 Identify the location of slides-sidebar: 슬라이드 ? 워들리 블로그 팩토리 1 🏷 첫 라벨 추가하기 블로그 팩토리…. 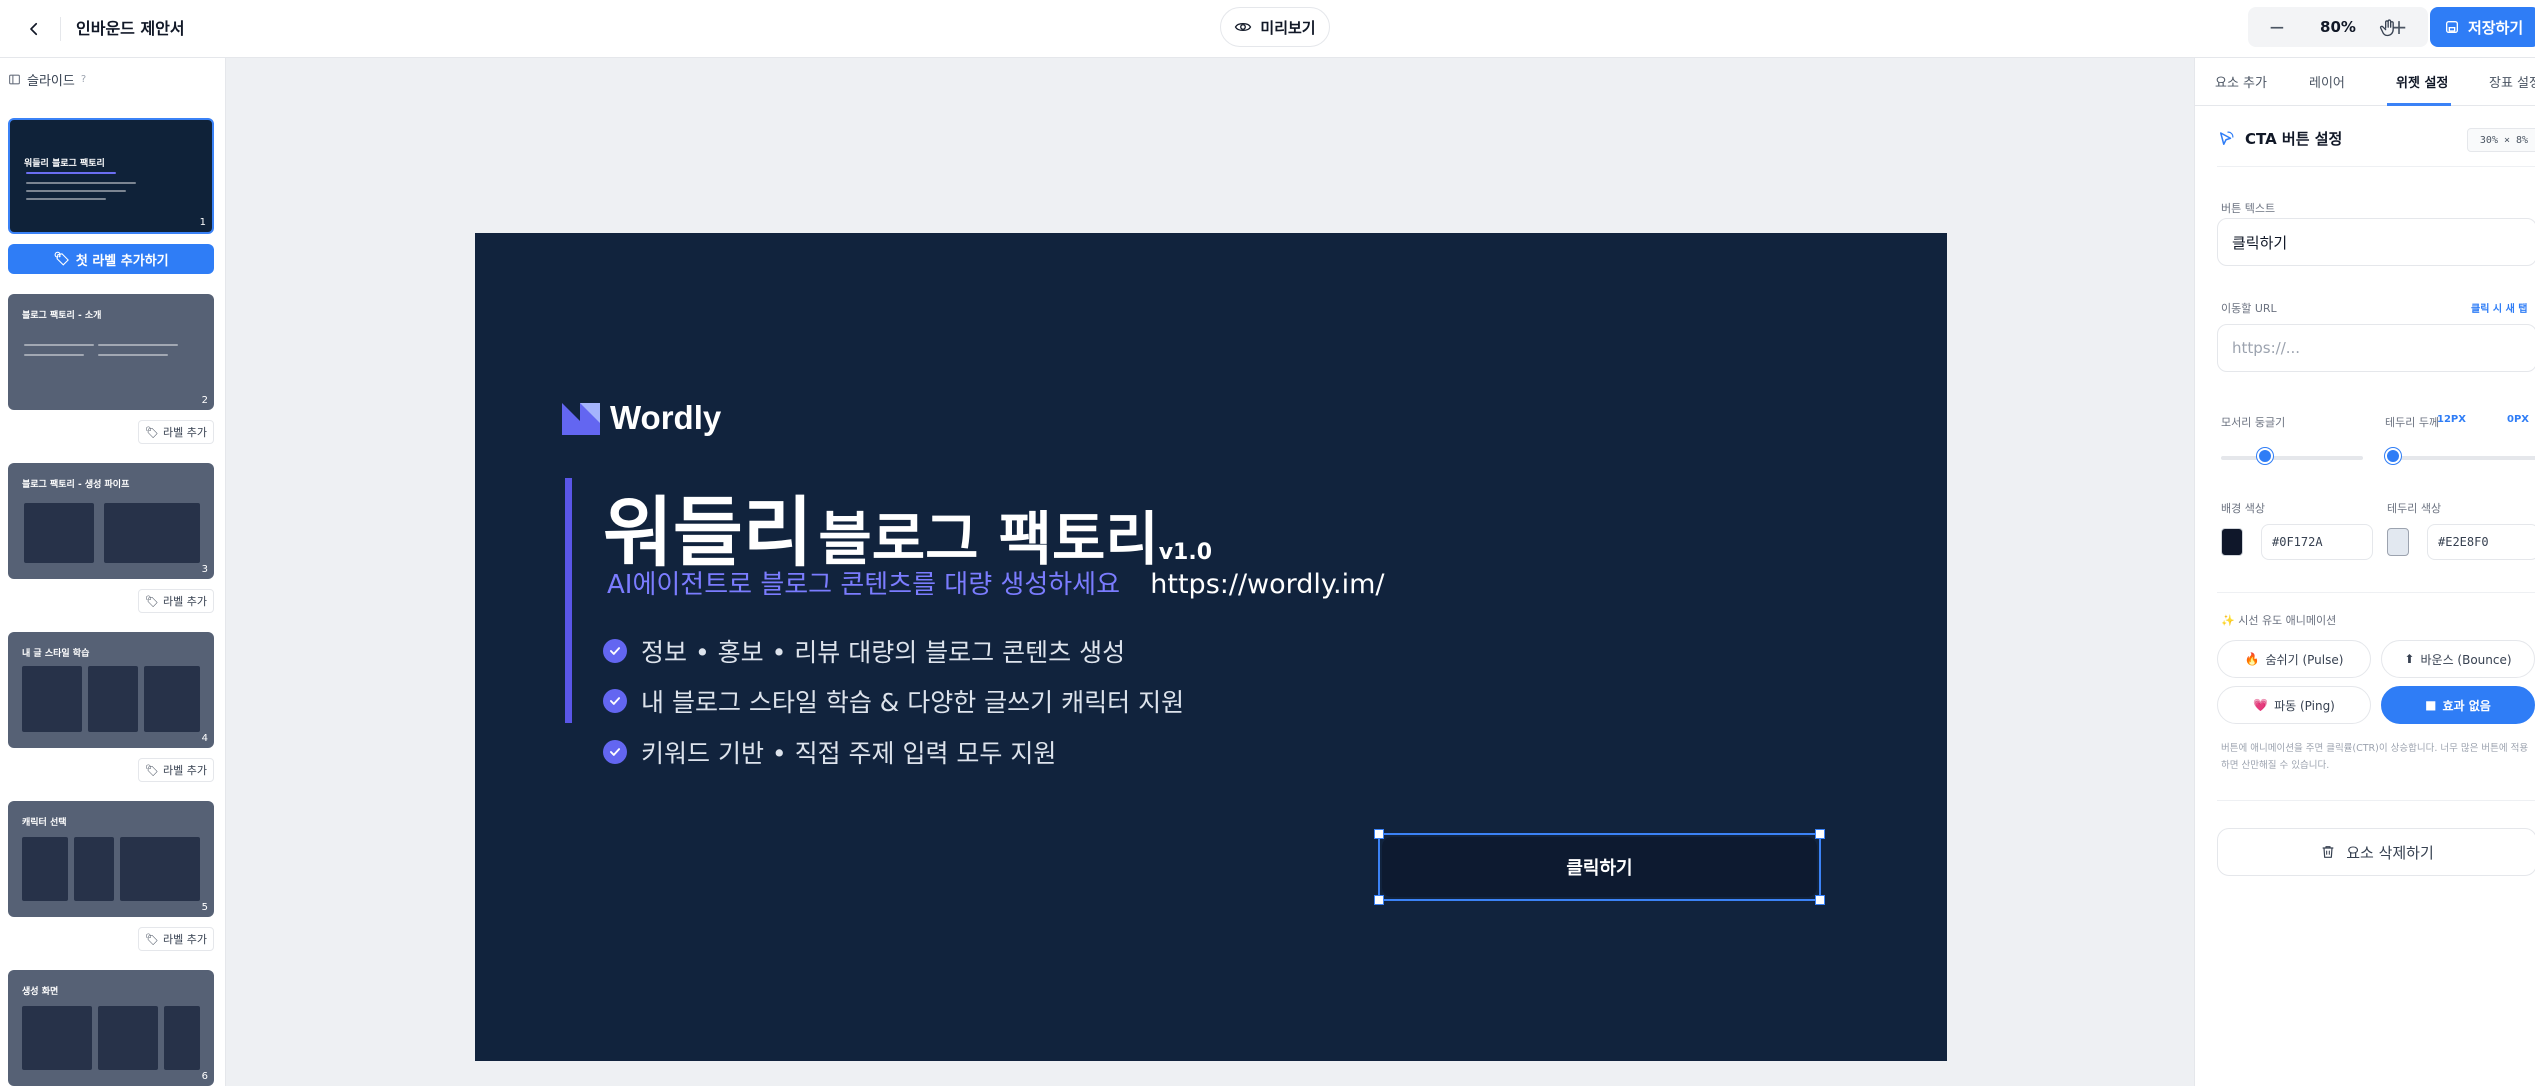
(113, 572).